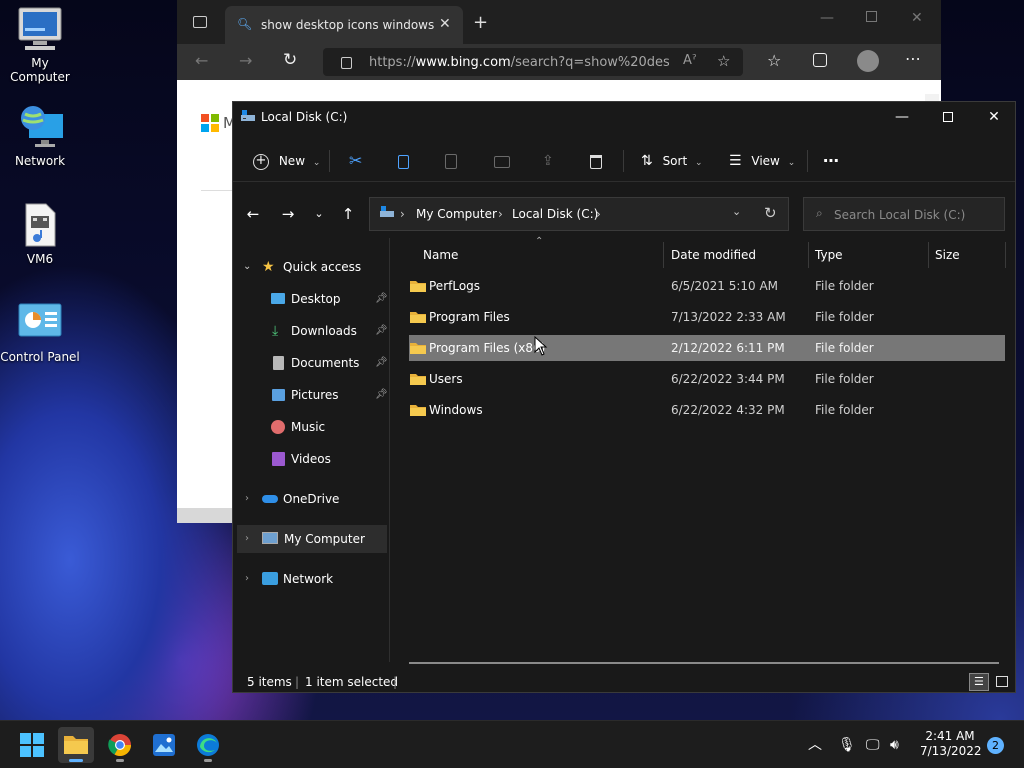  I want to click on favorites-icon: ☆, so click(774, 60).